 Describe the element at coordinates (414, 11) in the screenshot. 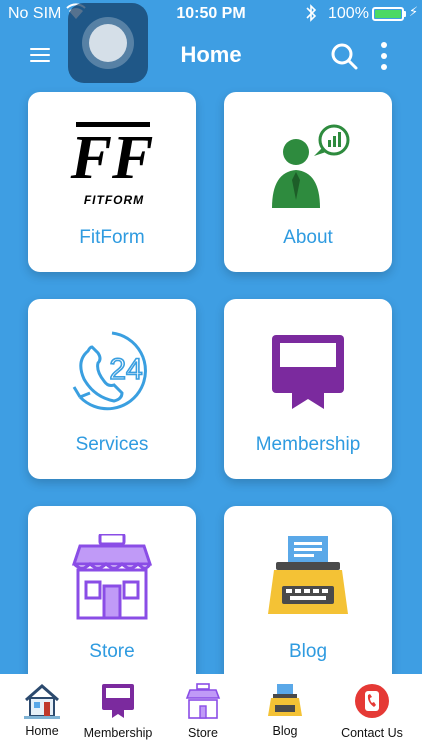

I see `charging-icon: ⚡` at that location.